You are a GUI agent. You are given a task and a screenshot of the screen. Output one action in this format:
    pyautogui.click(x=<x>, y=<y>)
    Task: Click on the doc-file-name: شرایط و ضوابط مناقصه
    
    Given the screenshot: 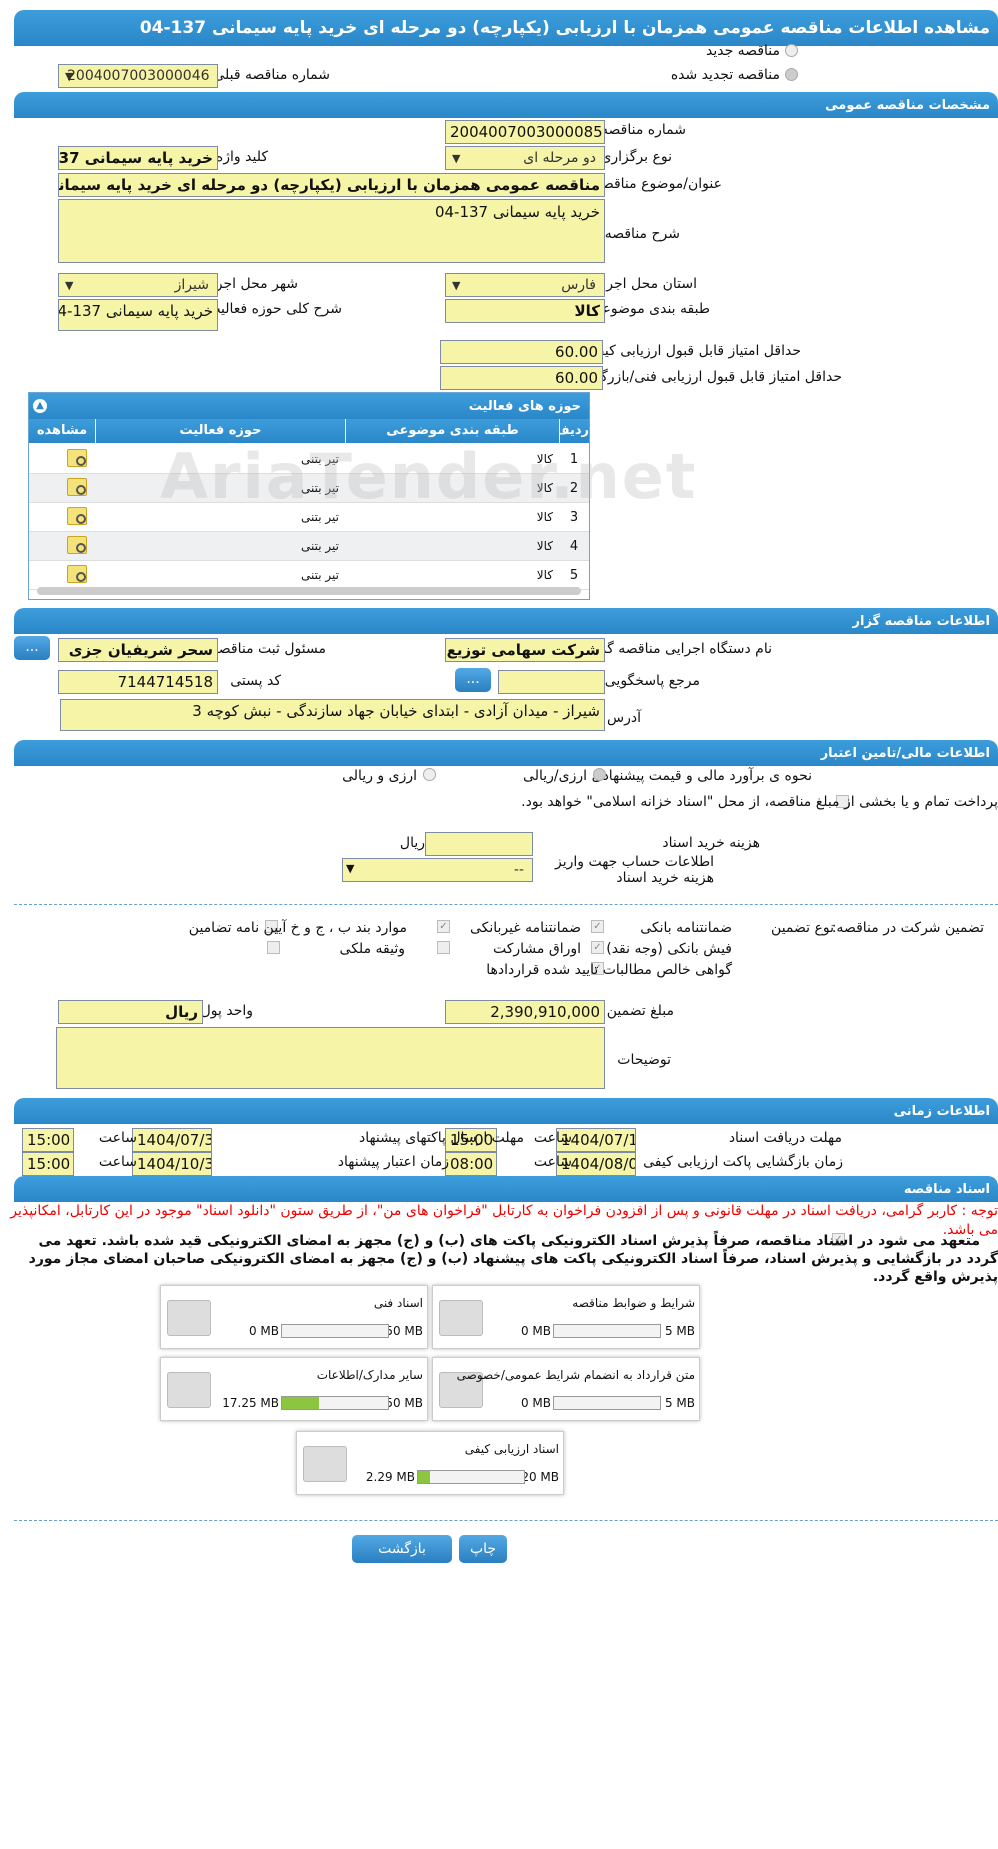 What is the action you would take?
    pyautogui.click(x=633, y=1303)
    